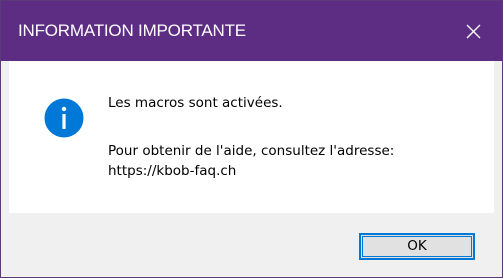 The height and width of the screenshot is (278, 503). I want to click on info-icon, so click(64, 118).